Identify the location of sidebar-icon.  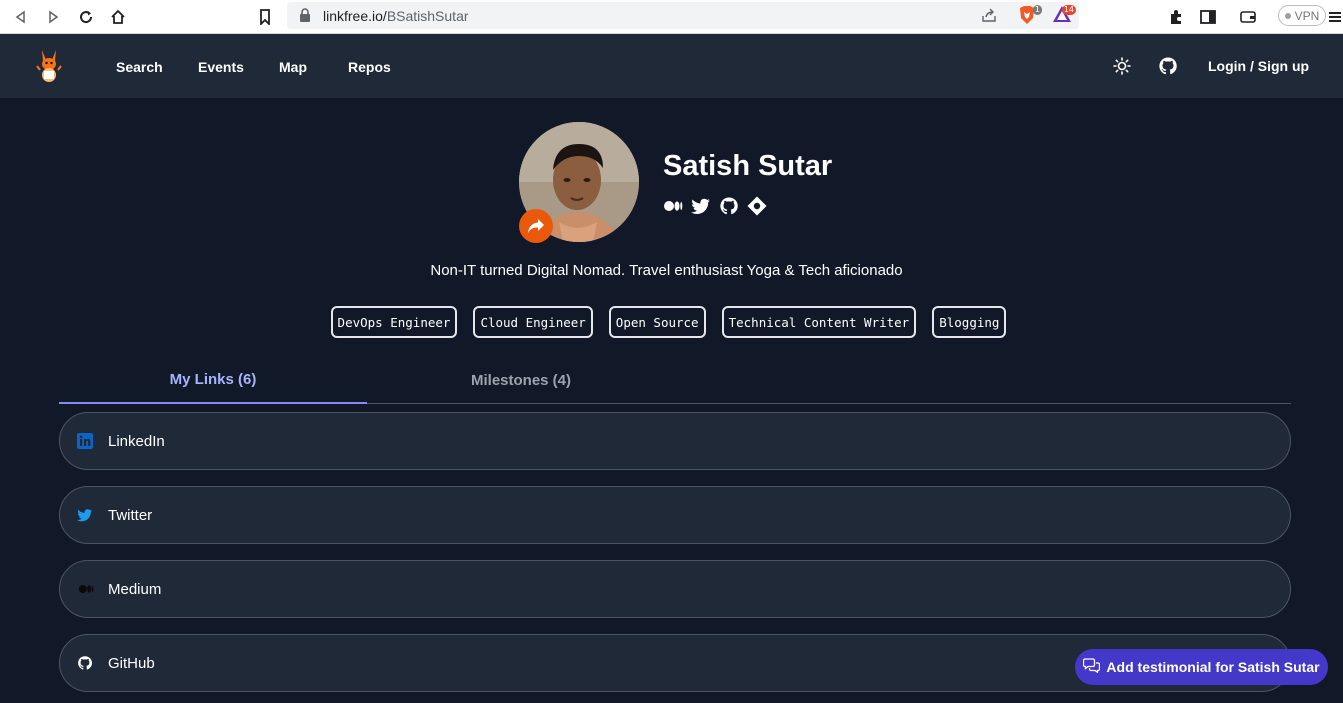
(1208, 17).